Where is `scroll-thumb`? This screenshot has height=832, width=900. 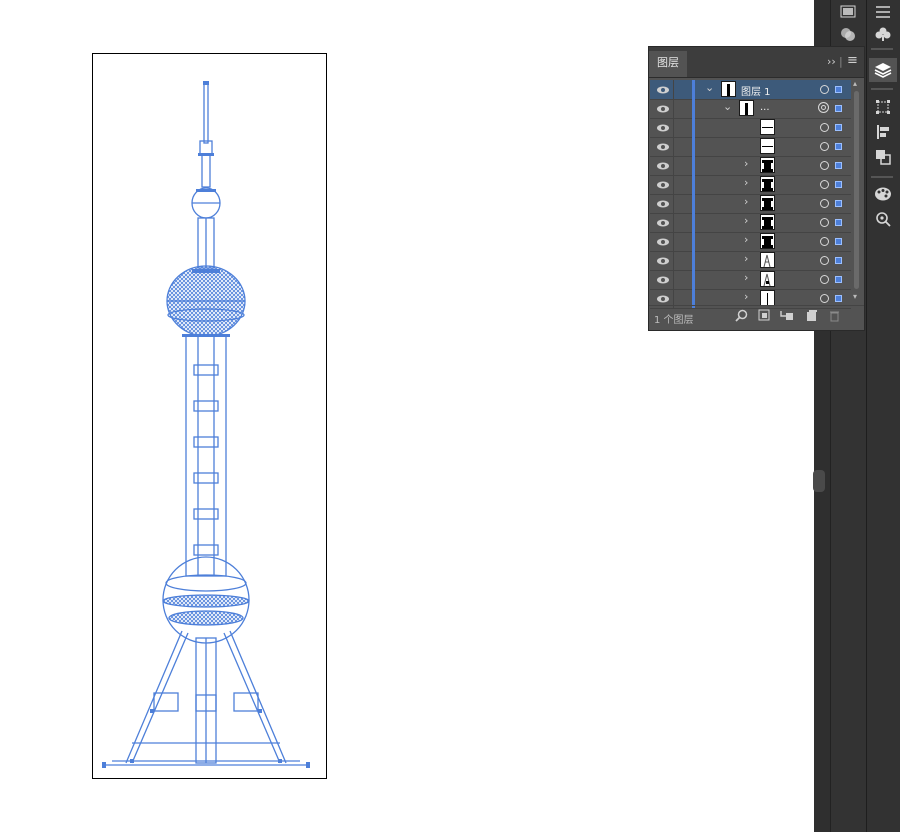 scroll-thumb is located at coordinates (856, 190).